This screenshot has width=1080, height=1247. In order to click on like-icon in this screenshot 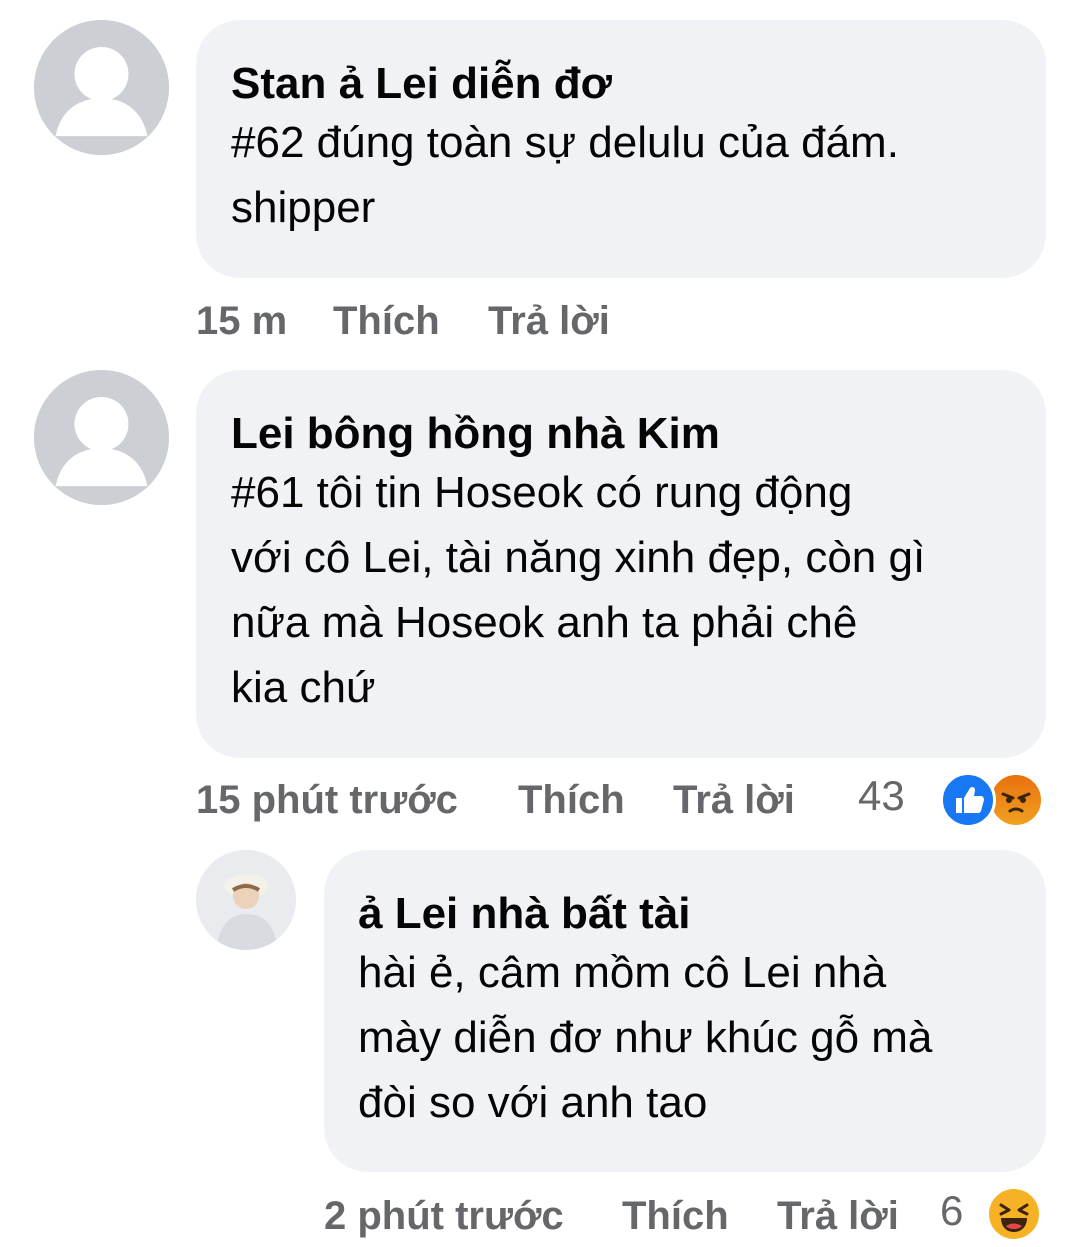, I will do `click(968, 800)`.